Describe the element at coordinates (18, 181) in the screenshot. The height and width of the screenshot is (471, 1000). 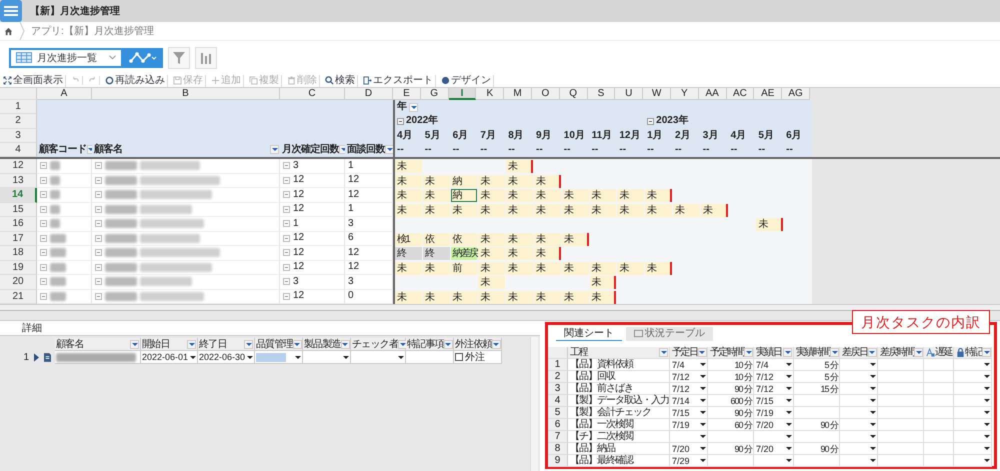
I see `row-header: 13` at that location.